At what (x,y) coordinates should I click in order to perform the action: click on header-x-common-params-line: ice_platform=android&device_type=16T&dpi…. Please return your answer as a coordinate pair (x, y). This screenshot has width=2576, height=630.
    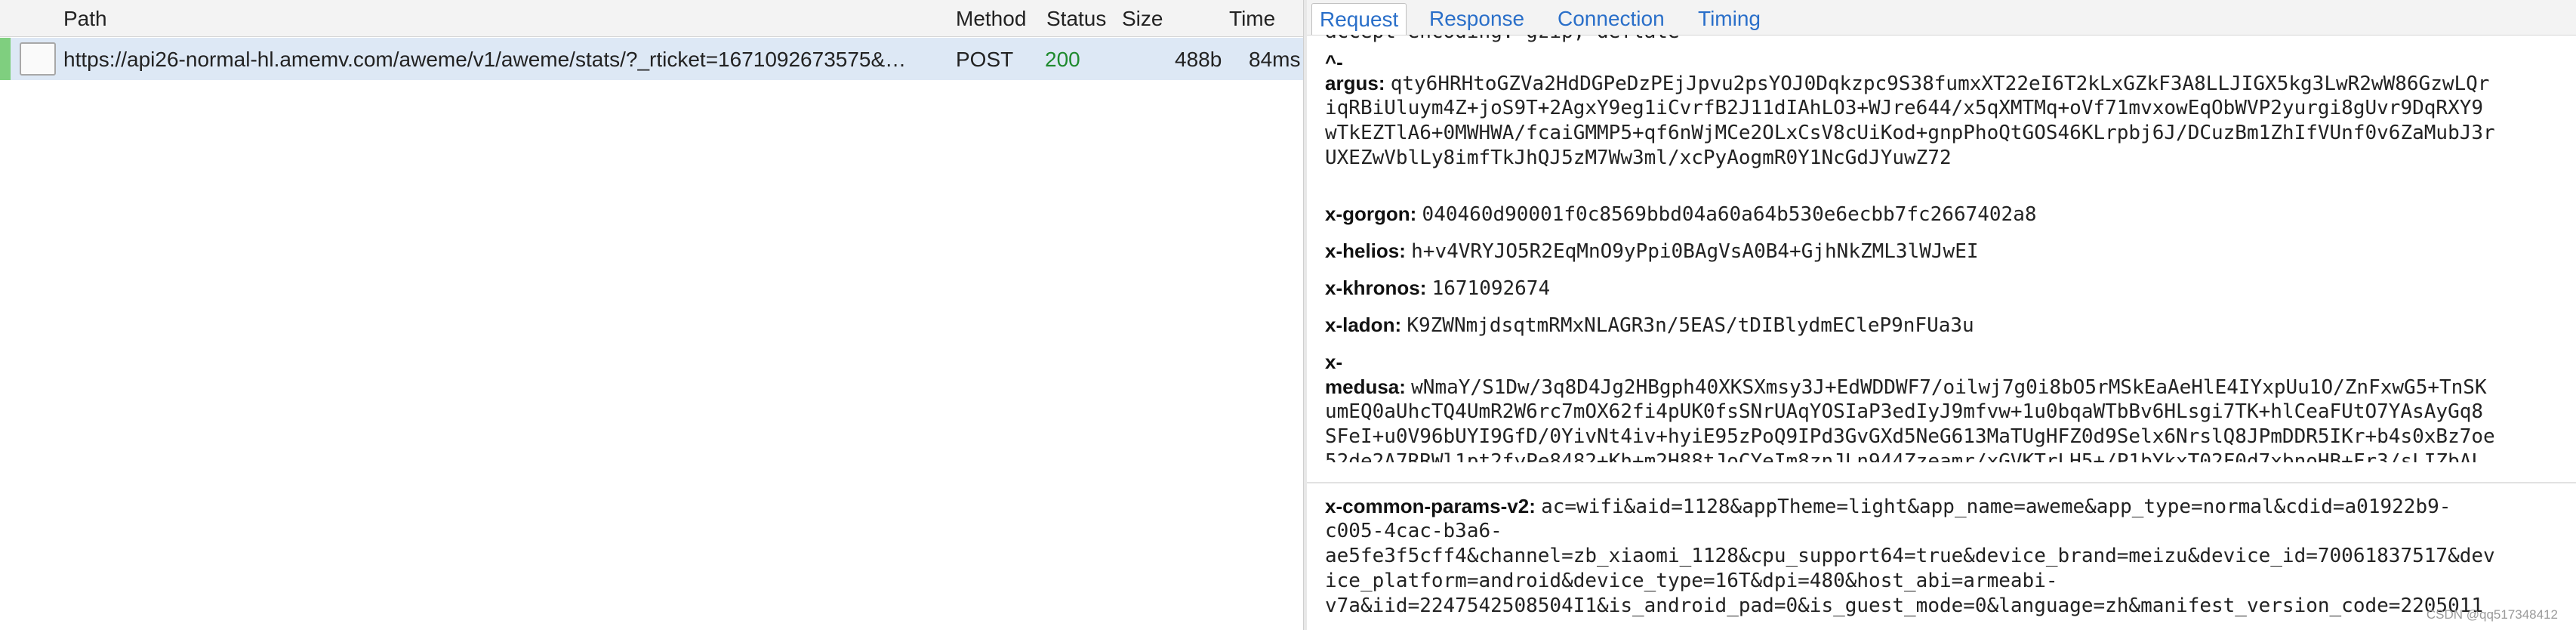
    Looking at the image, I should click on (1691, 581).